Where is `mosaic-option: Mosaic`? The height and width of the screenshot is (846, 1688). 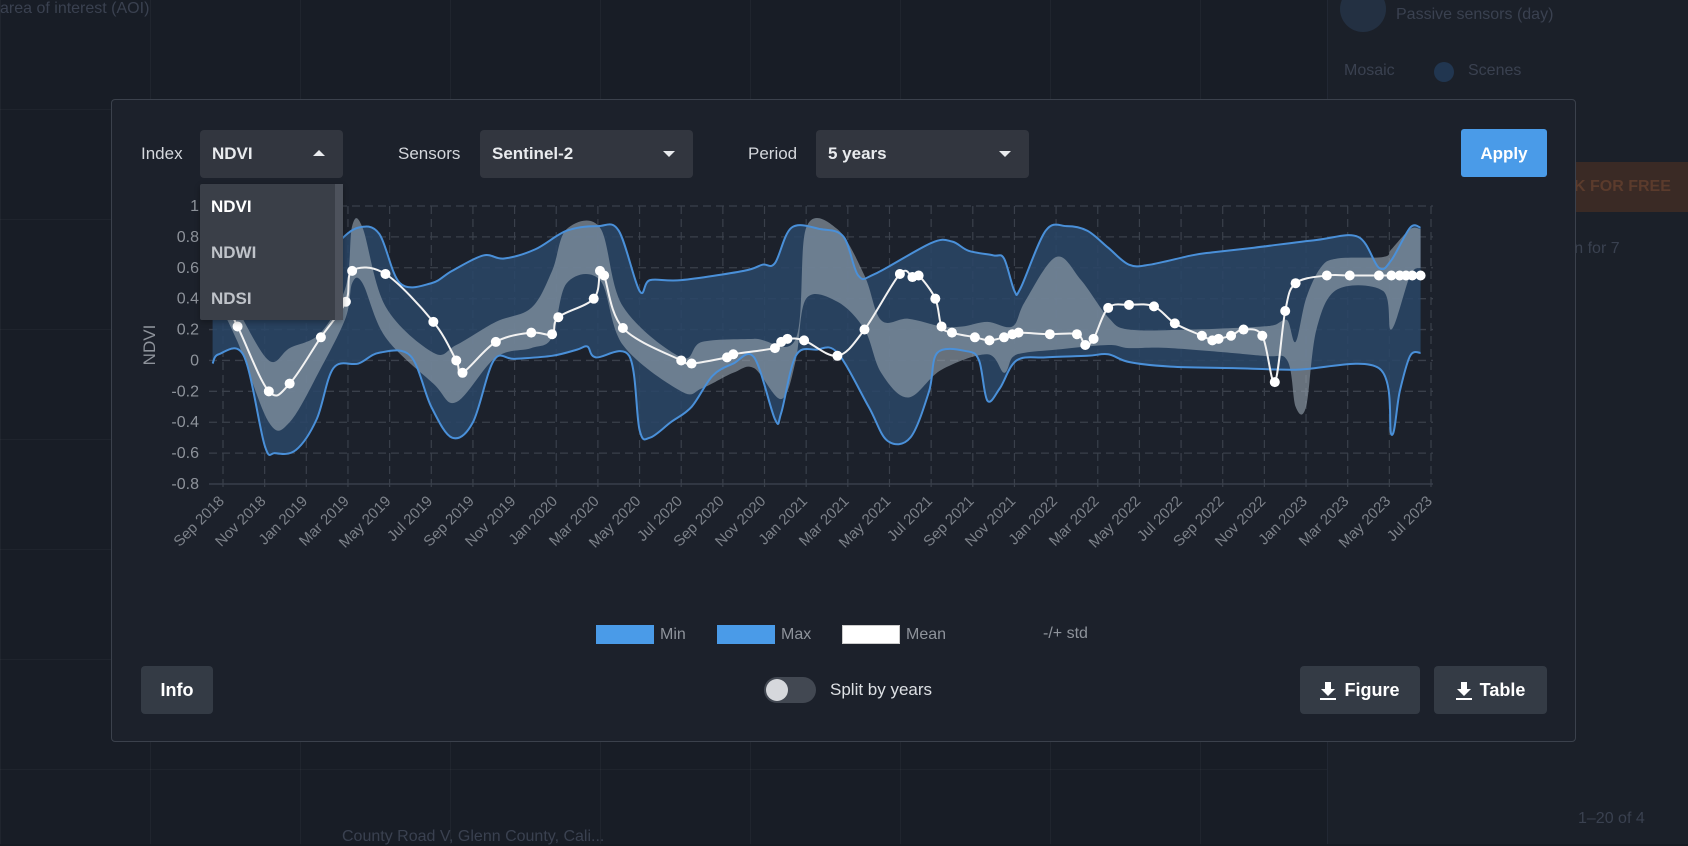
mosaic-option: Mosaic is located at coordinates (1369, 71).